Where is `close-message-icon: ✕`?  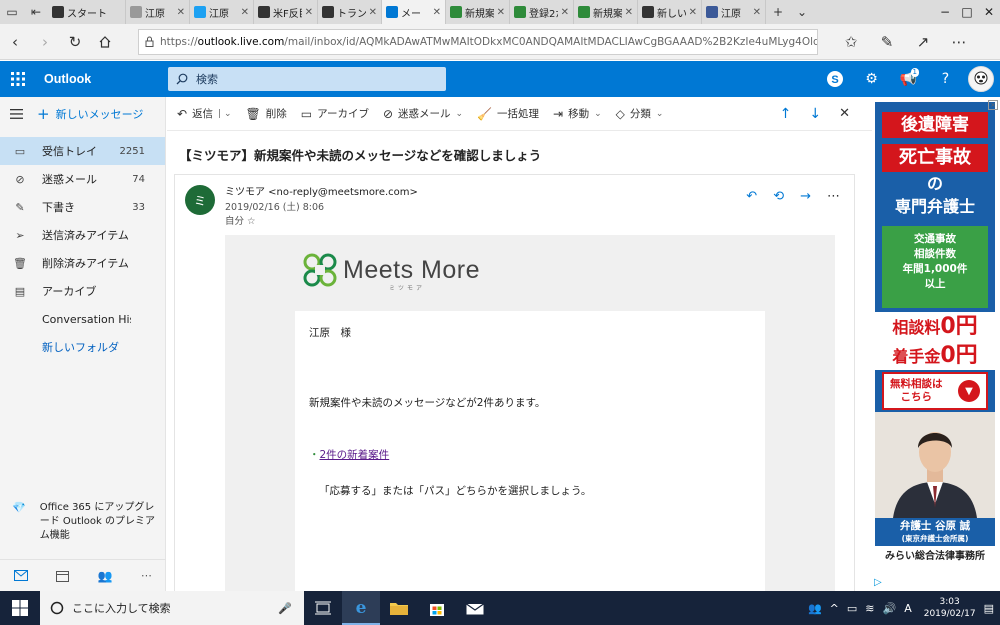
close-message-icon: ✕ is located at coordinates (844, 114).